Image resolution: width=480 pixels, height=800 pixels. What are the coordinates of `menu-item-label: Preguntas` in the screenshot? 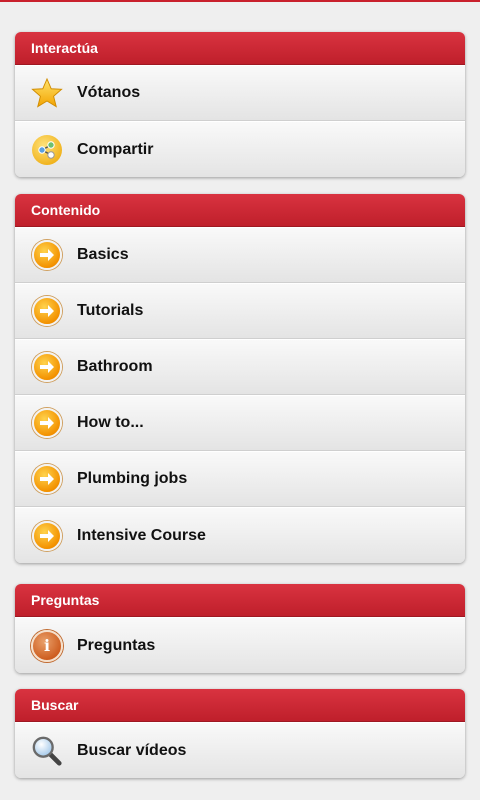 It's located at (116, 645).